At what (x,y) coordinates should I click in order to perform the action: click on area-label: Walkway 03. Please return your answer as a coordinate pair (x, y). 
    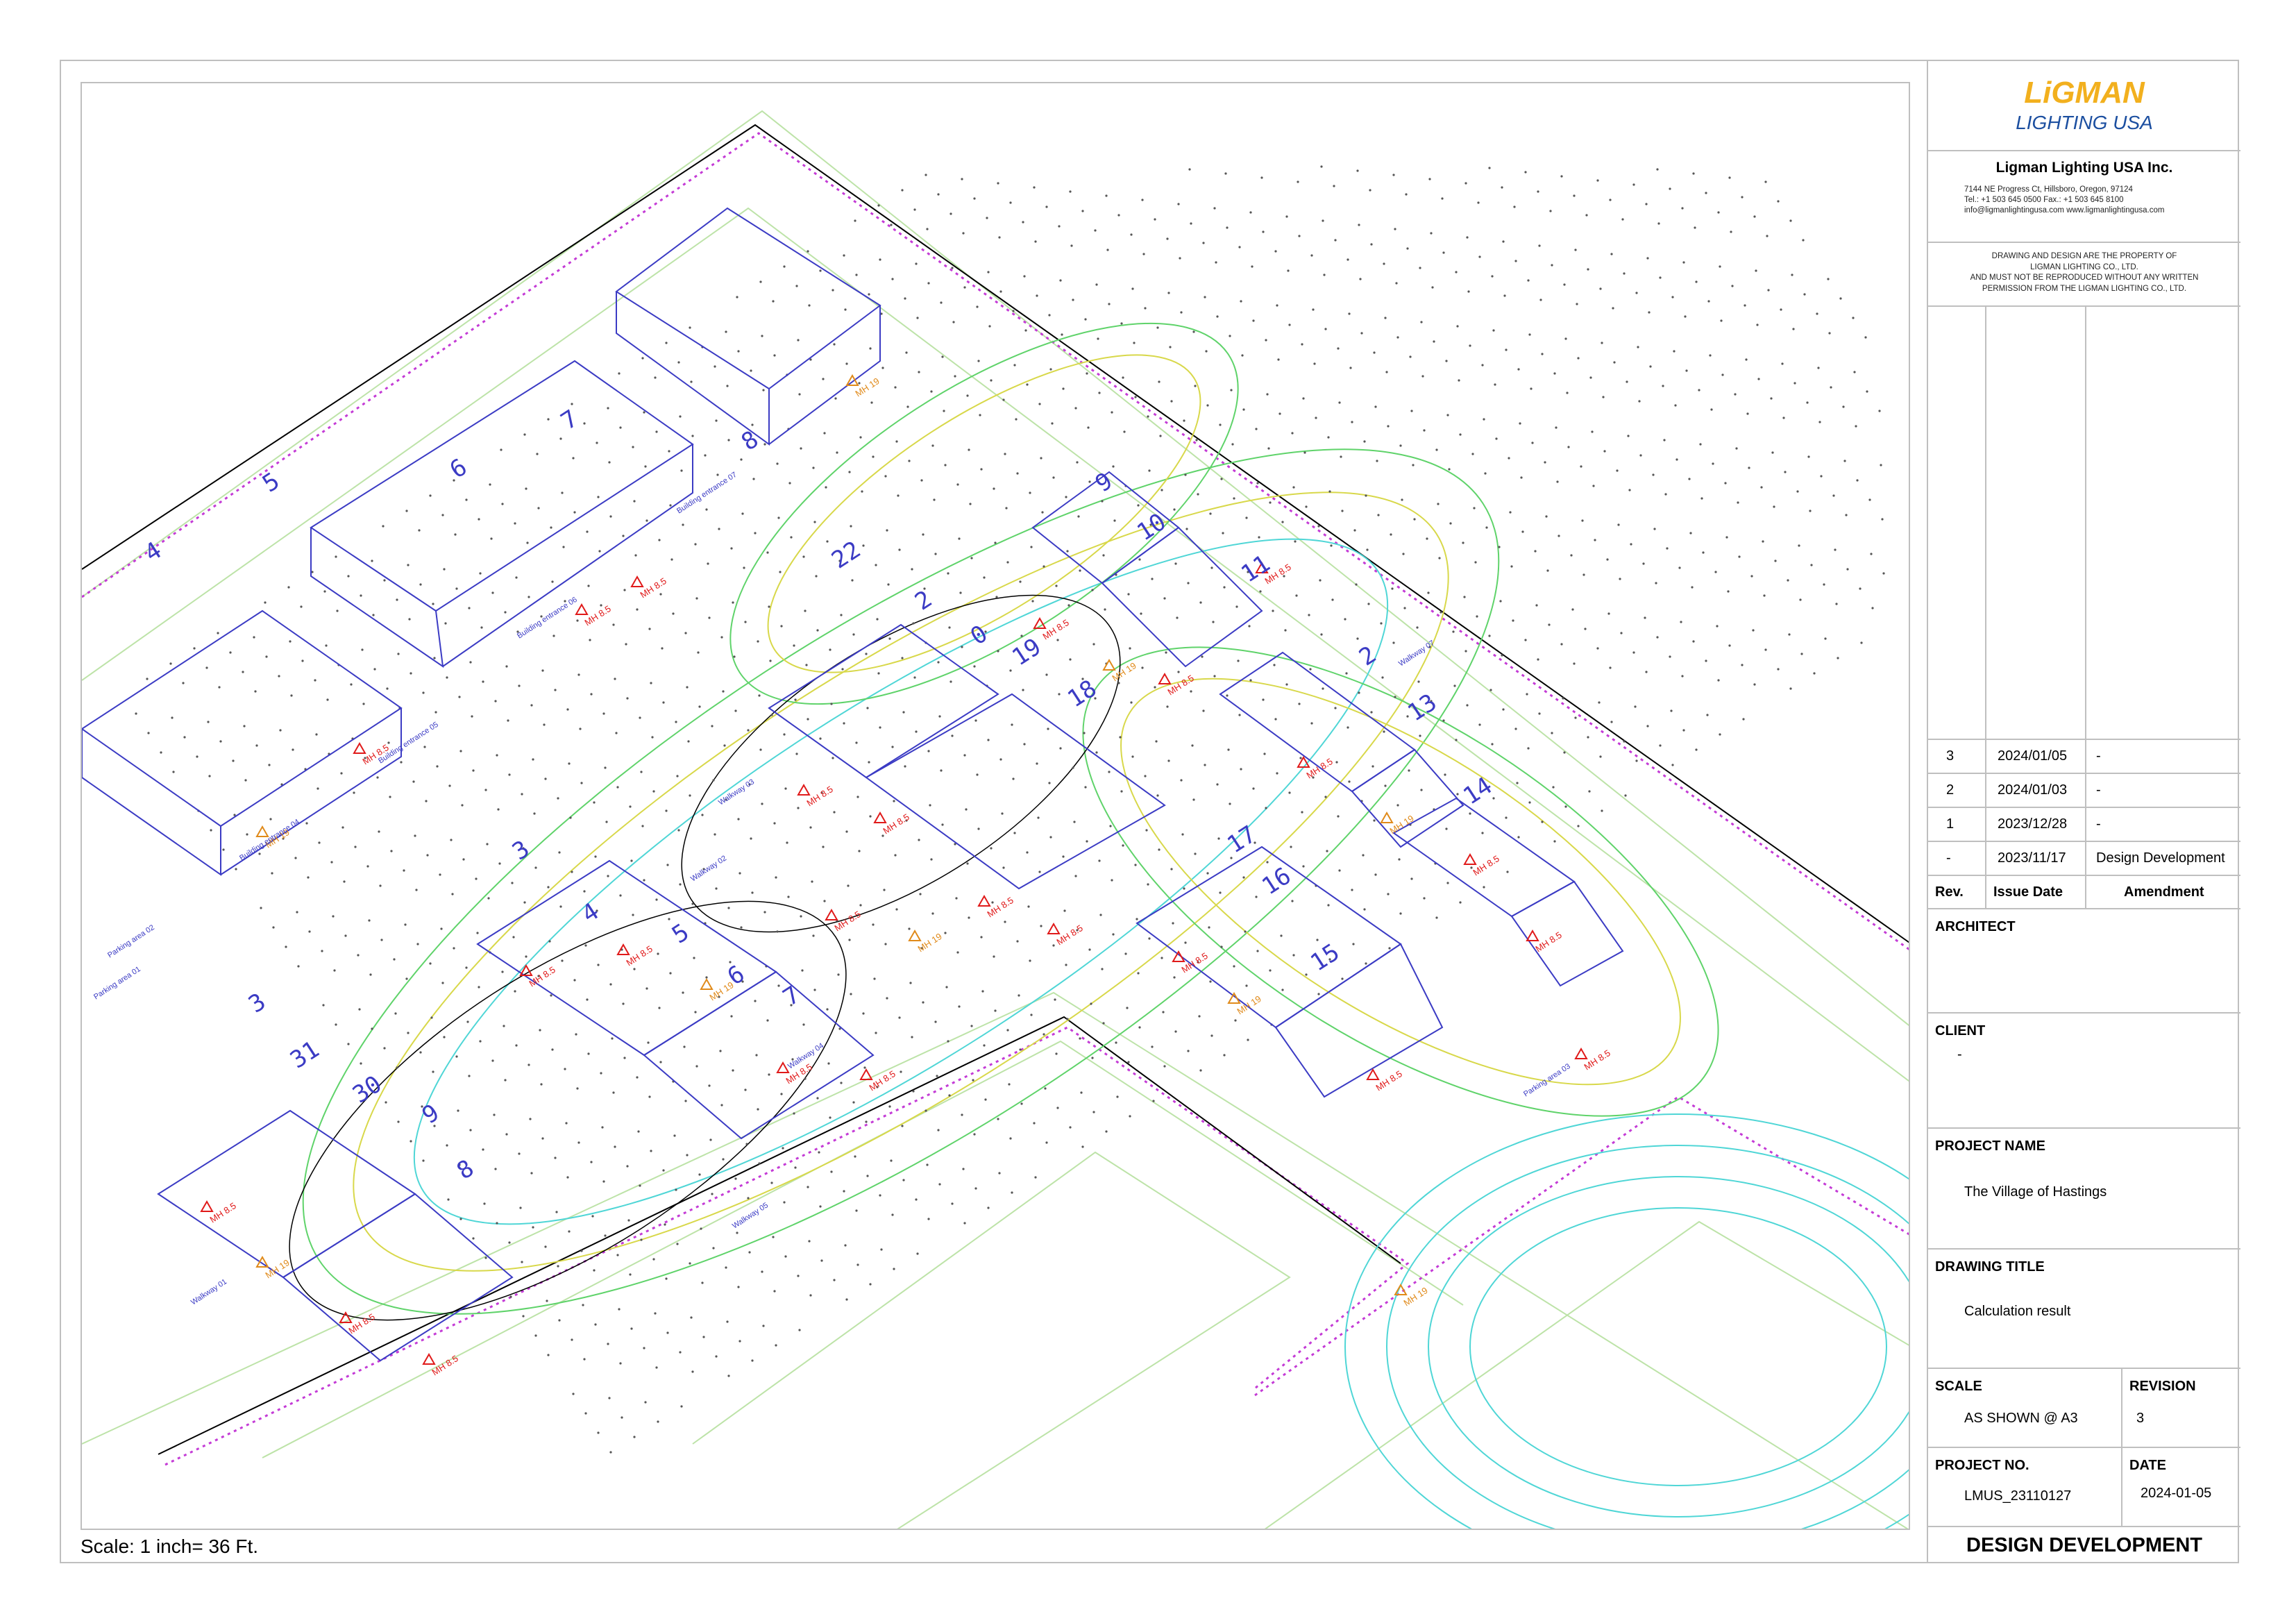
    Looking at the image, I should click on (736, 792).